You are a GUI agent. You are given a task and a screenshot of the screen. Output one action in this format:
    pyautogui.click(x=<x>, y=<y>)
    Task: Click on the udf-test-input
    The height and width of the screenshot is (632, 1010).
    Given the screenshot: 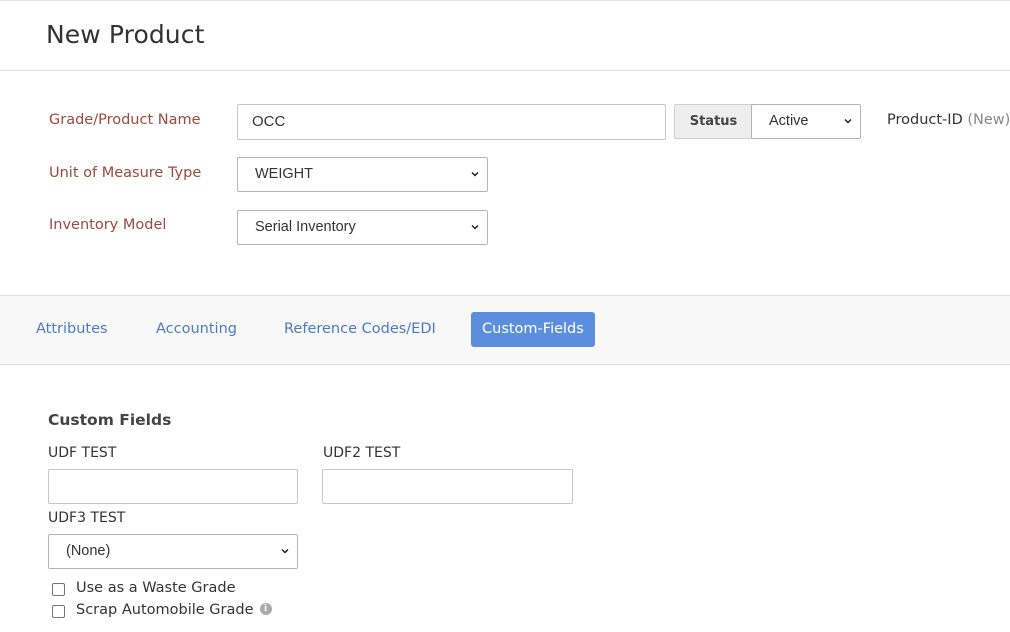 What is the action you would take?
    pyautogui.click(x=173, y=486)
    